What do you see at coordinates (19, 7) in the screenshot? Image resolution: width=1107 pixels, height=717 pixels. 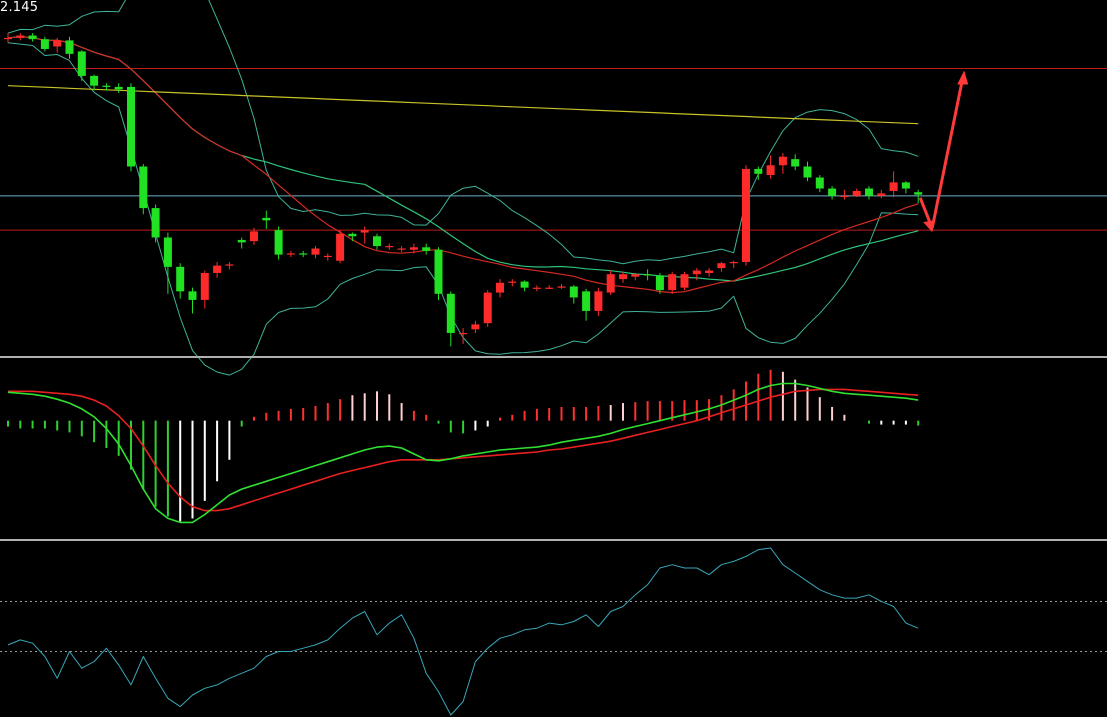 I see `price-readout: 2.145` at bounding box center [19, 7].